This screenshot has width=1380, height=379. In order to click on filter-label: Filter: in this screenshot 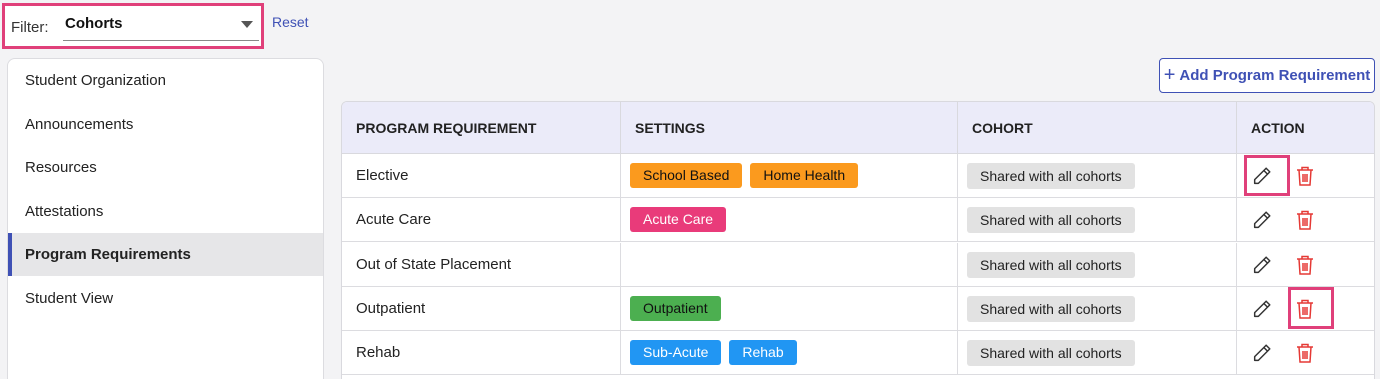, I will do `click(30, 27)`.